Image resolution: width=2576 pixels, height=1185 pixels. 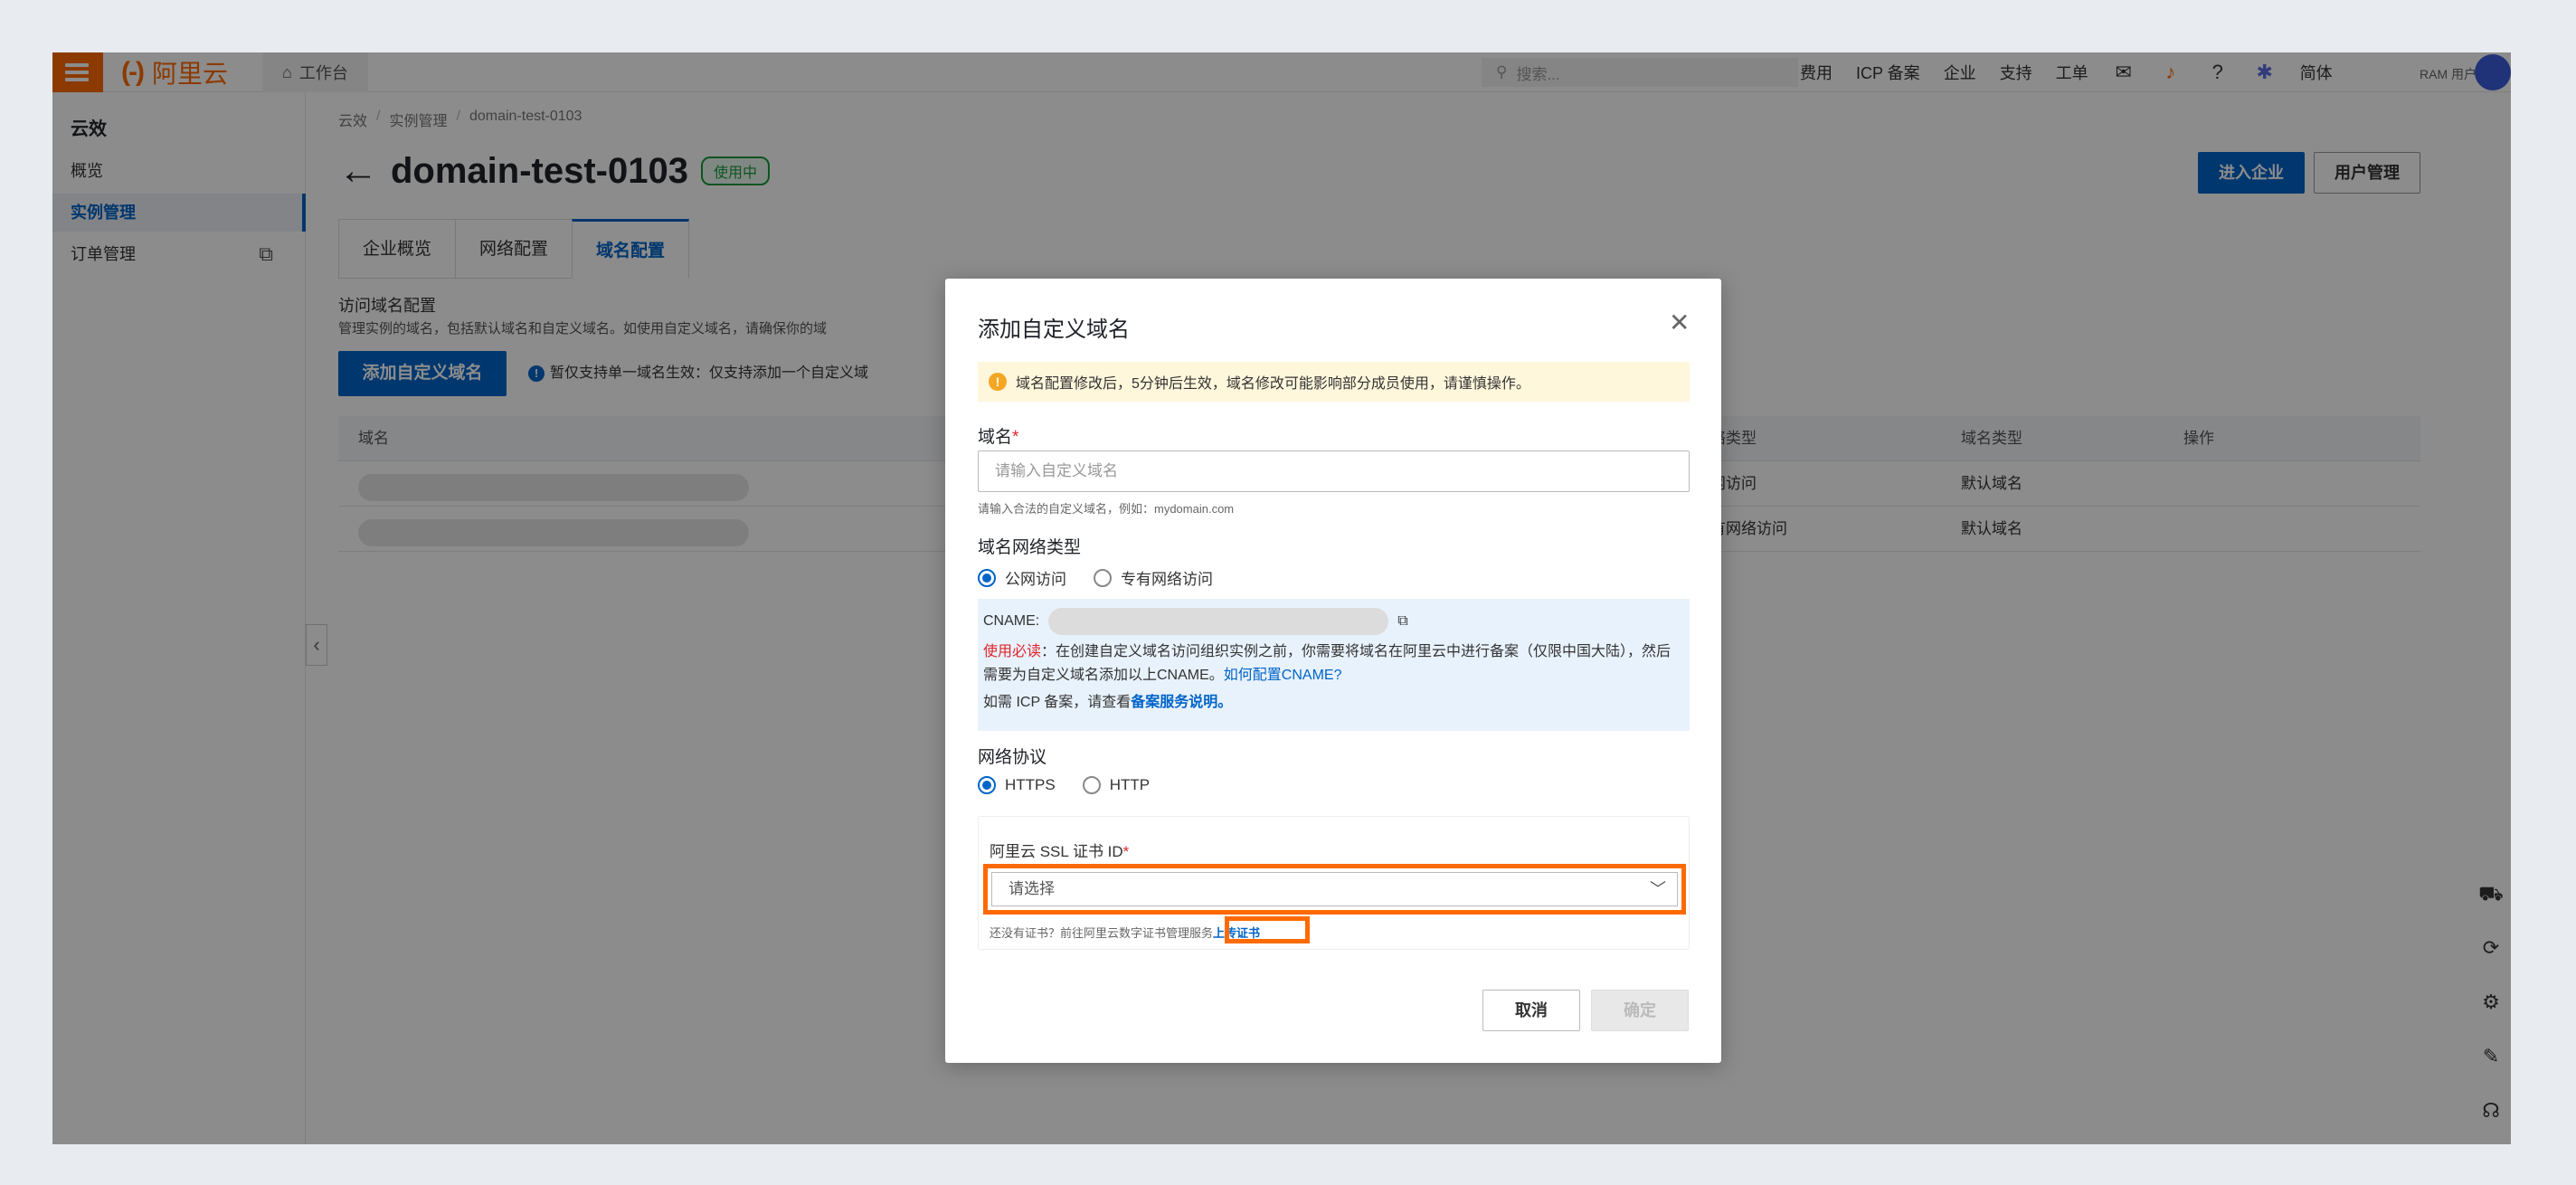 I want to click on redacted-cname, so click(x=1218, y=621).